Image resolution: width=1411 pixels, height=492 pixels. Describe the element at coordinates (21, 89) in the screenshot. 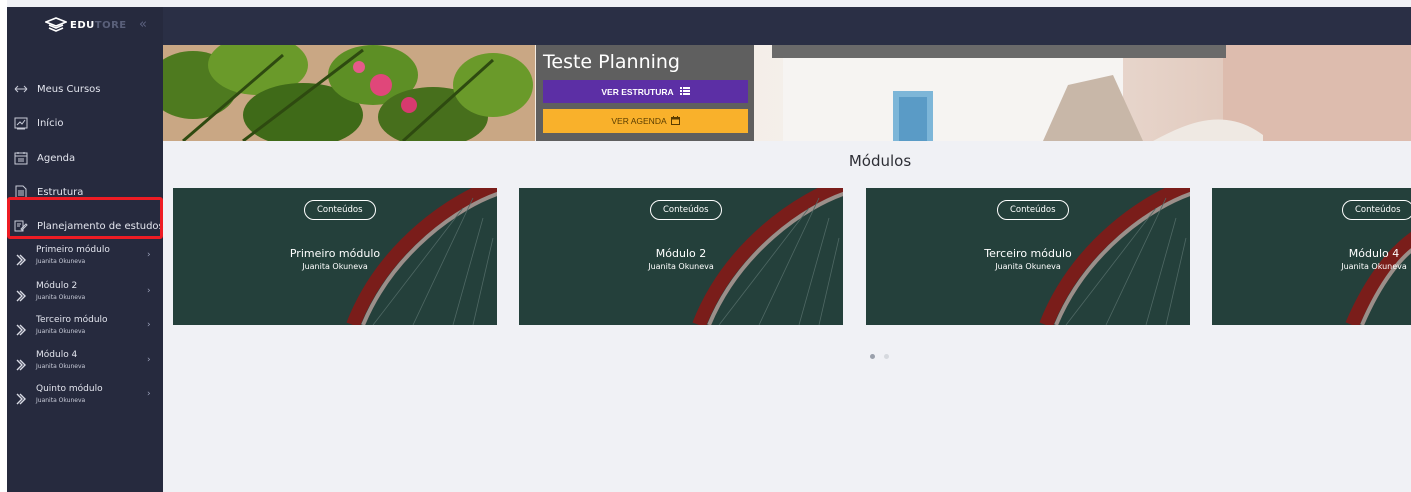

I see `arrows-horizontal-icon` at that location.